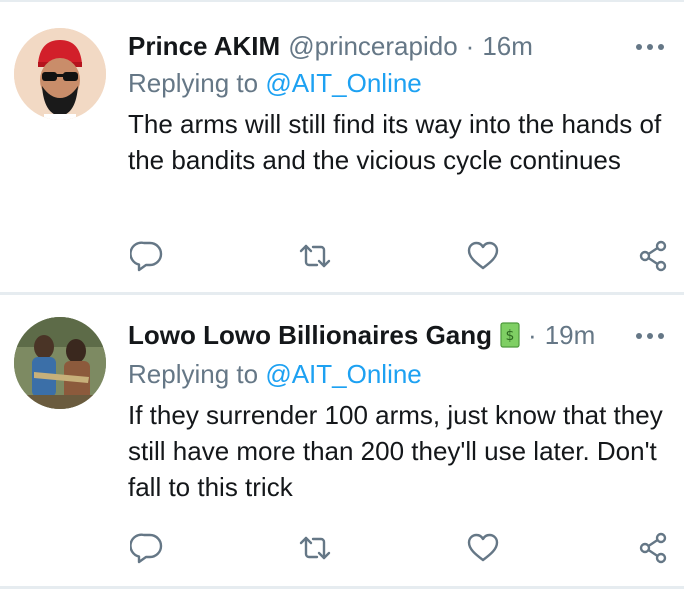 Image resolution: width=684 pixels, height=594 pixels. What do you see at coordinates (310, 335) in the screenshot?
I see `display-name: Lowo Lowo Billionaires Gang` at bounding box center [310, 335].